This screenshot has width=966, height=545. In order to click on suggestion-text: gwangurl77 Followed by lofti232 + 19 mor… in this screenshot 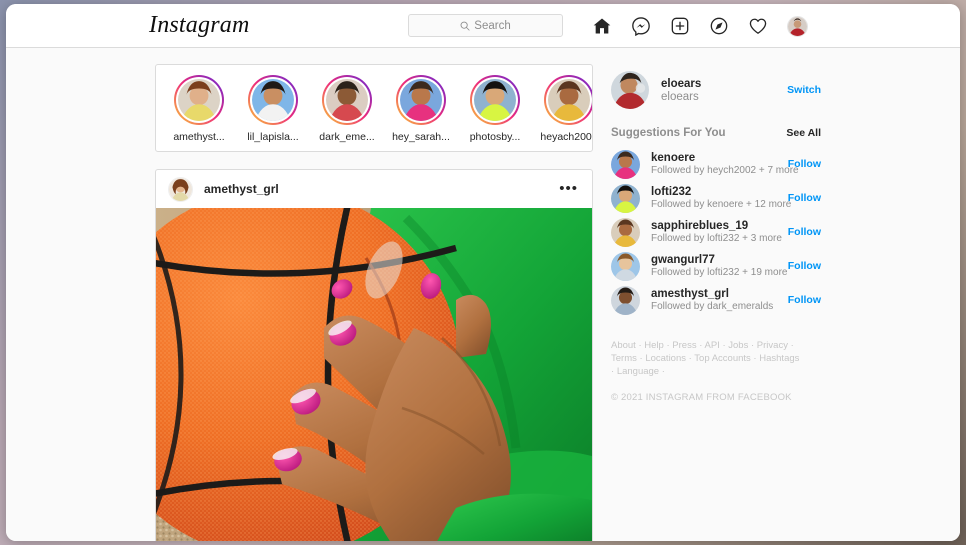, I will do `click(719, 266)`.